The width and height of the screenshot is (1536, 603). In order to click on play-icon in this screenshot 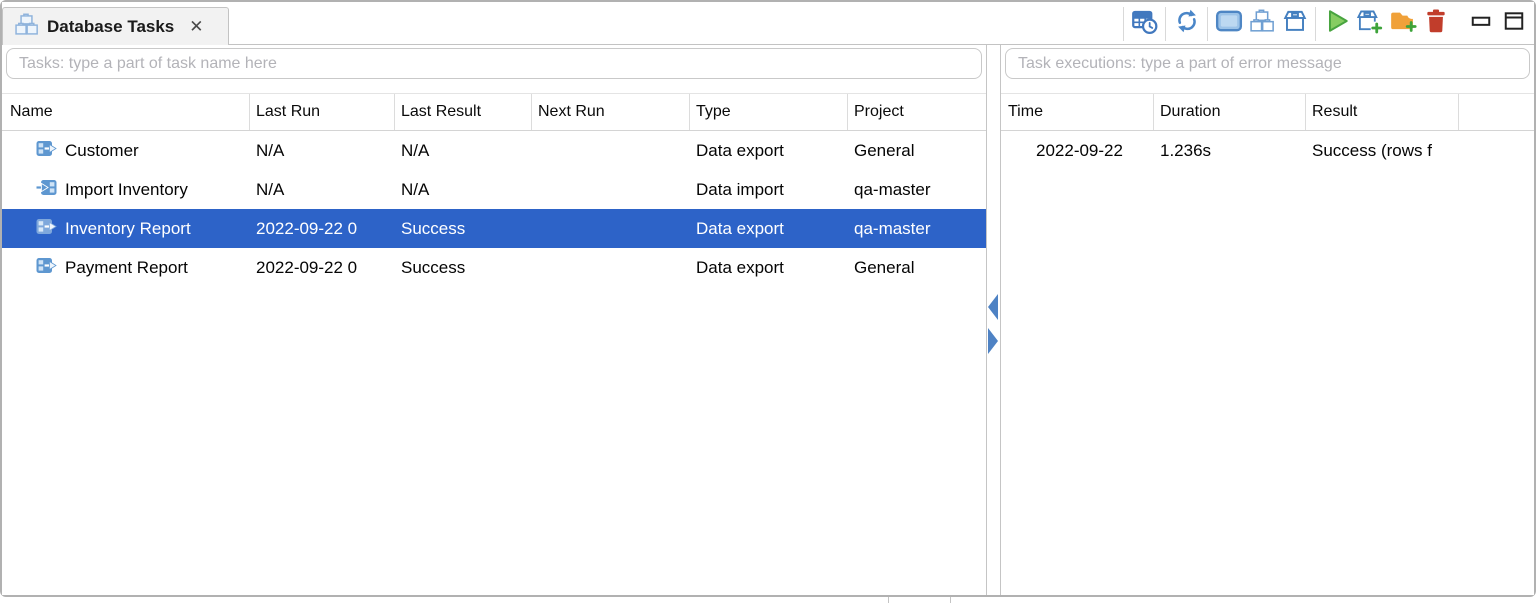, I will do `click(1337, 23)`.